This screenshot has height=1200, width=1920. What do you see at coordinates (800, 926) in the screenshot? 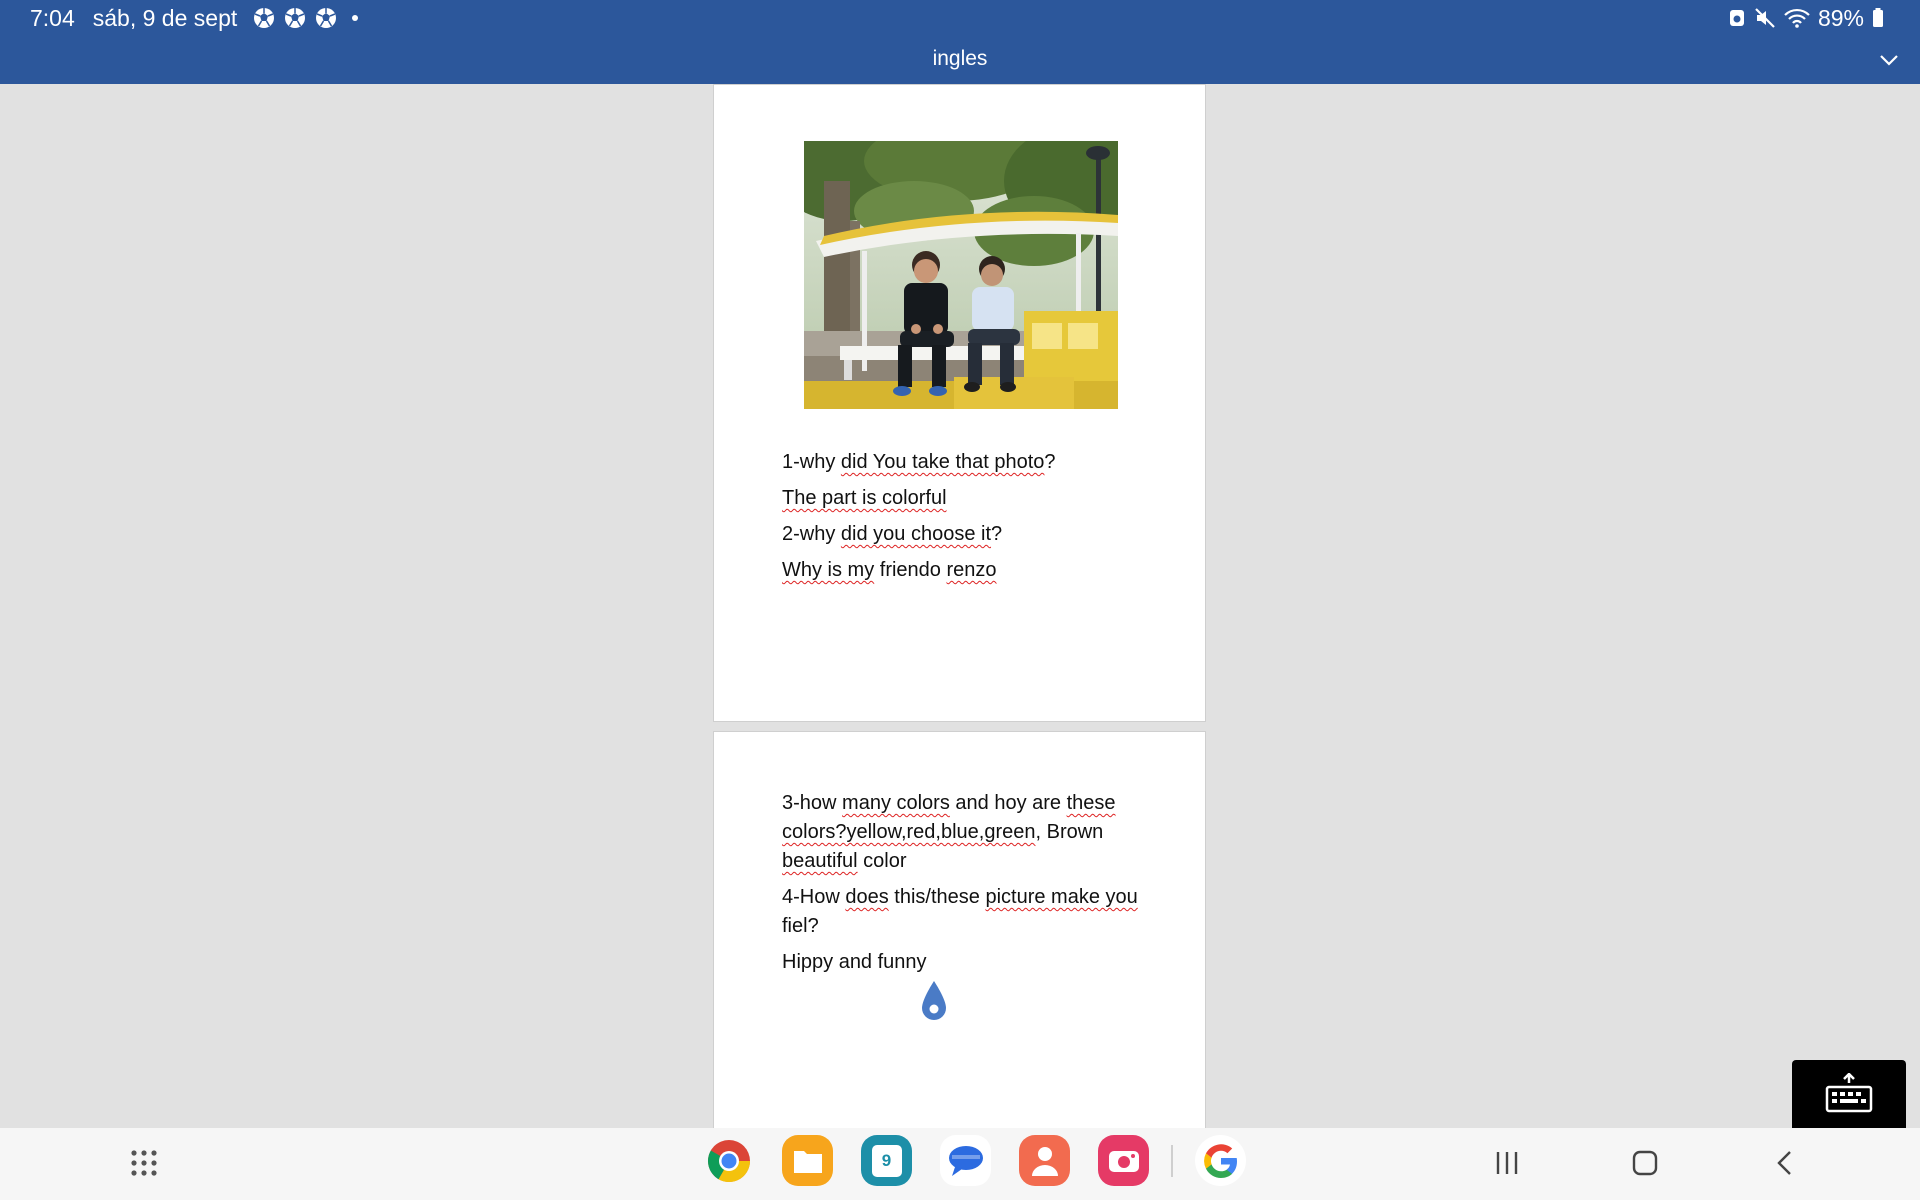
I see `text-run: fiel?` at bounding box center [800, 926].